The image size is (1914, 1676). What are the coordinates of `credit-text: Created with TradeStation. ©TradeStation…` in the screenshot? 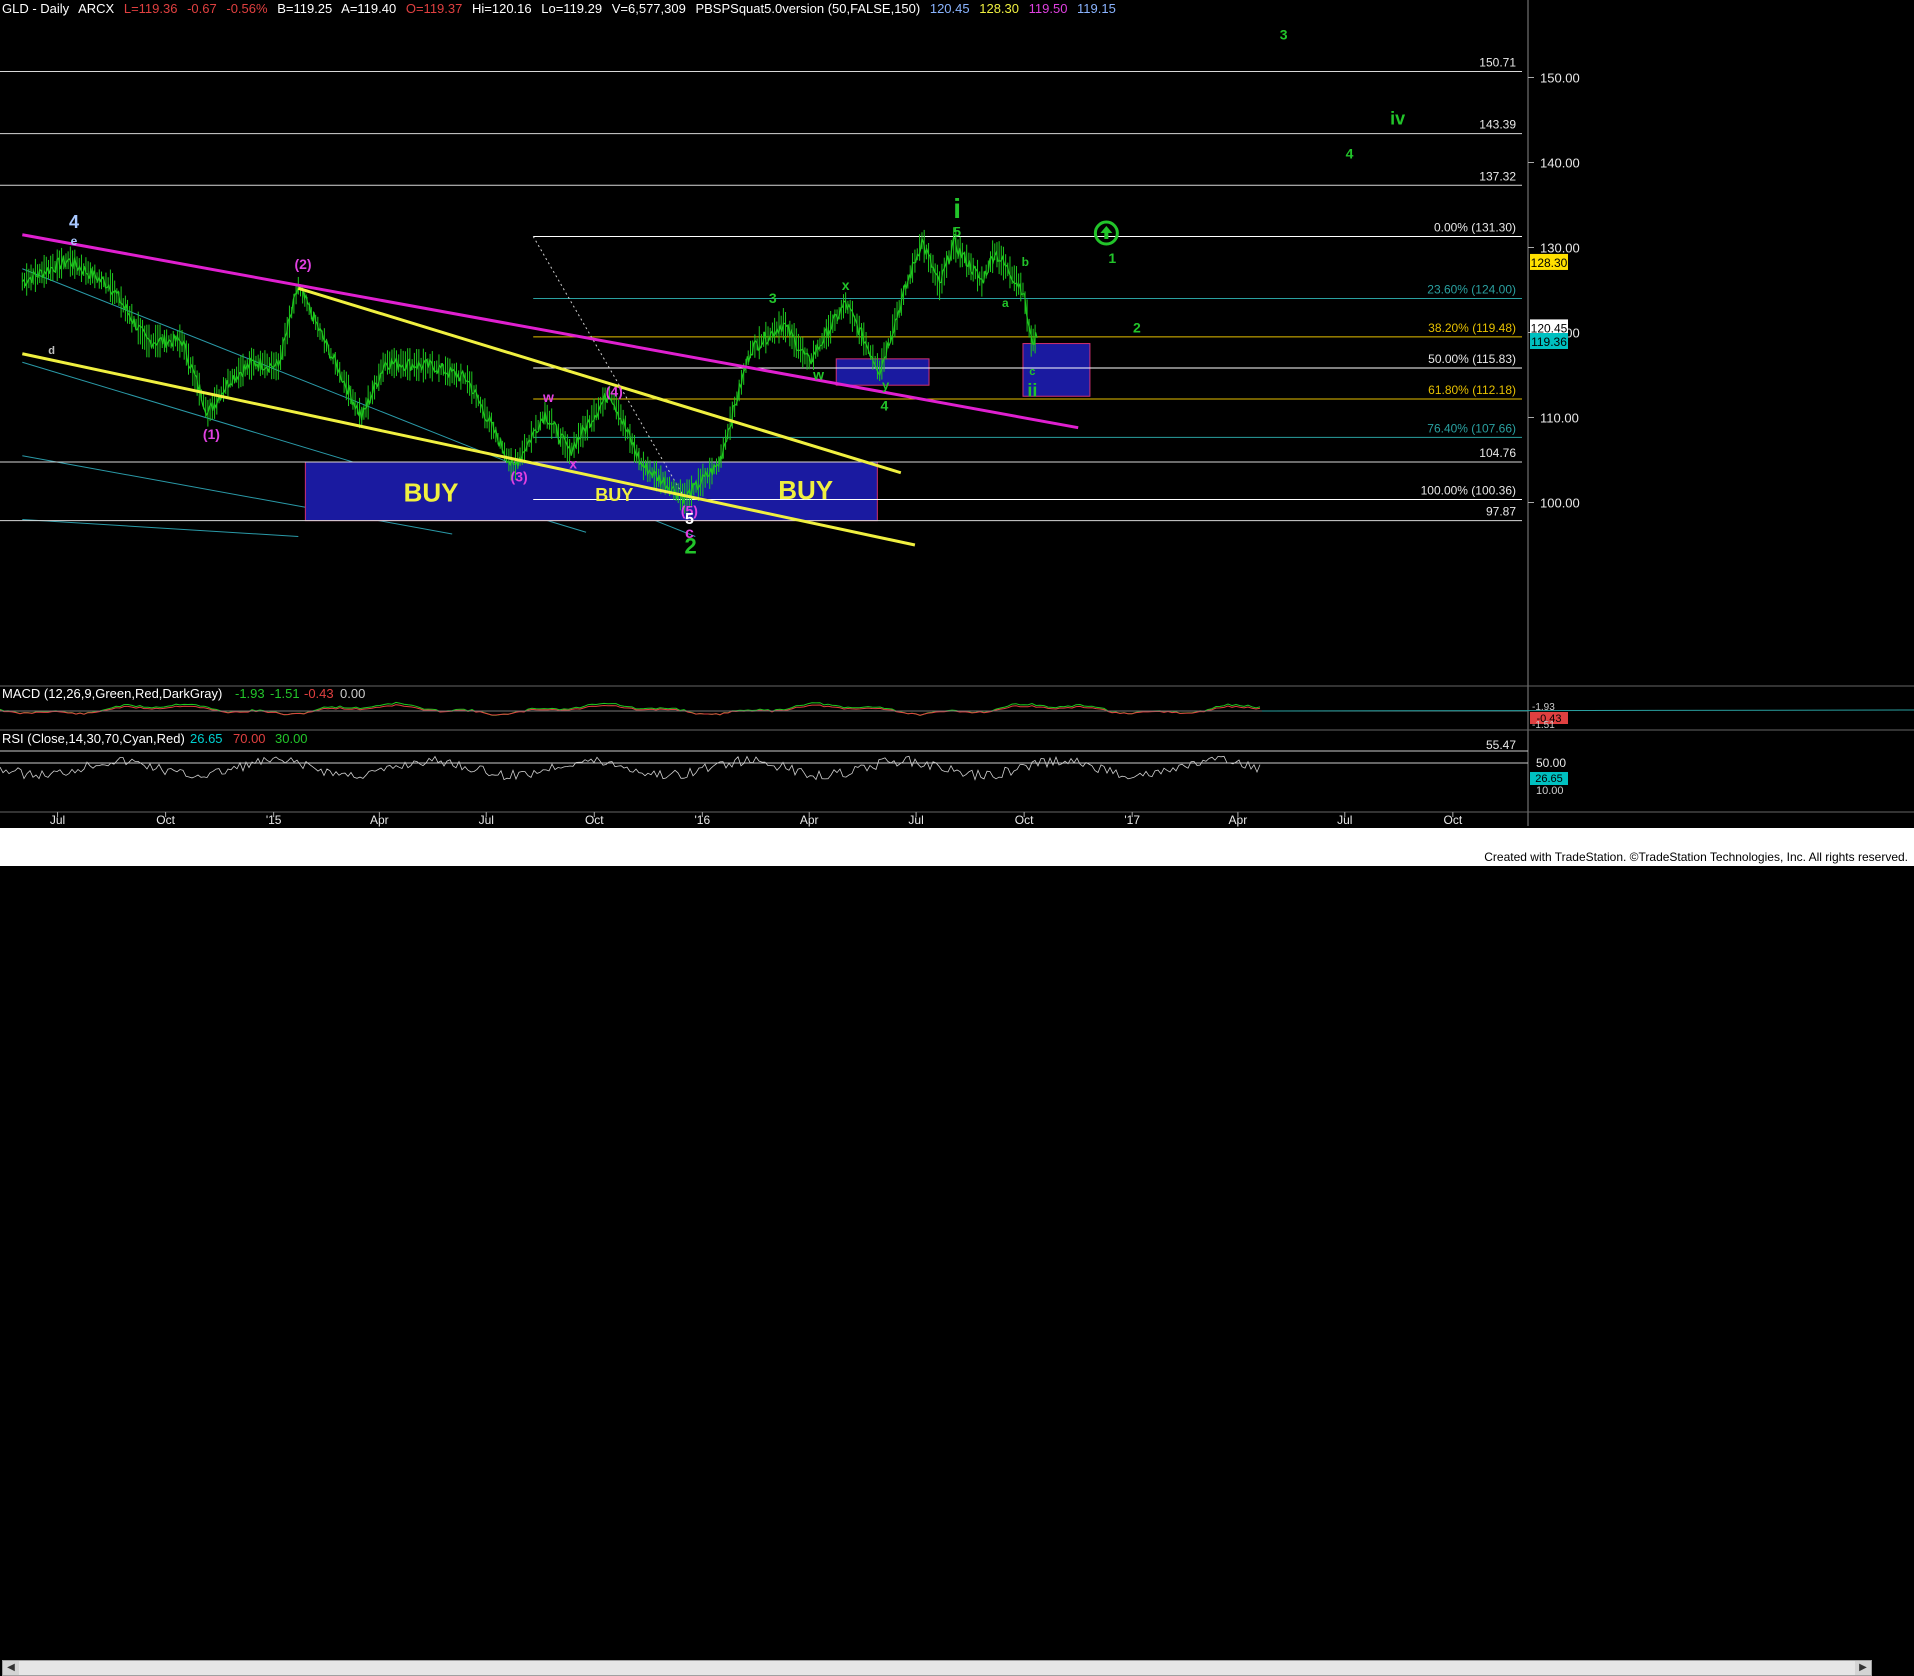 It's located at (1696, 857).